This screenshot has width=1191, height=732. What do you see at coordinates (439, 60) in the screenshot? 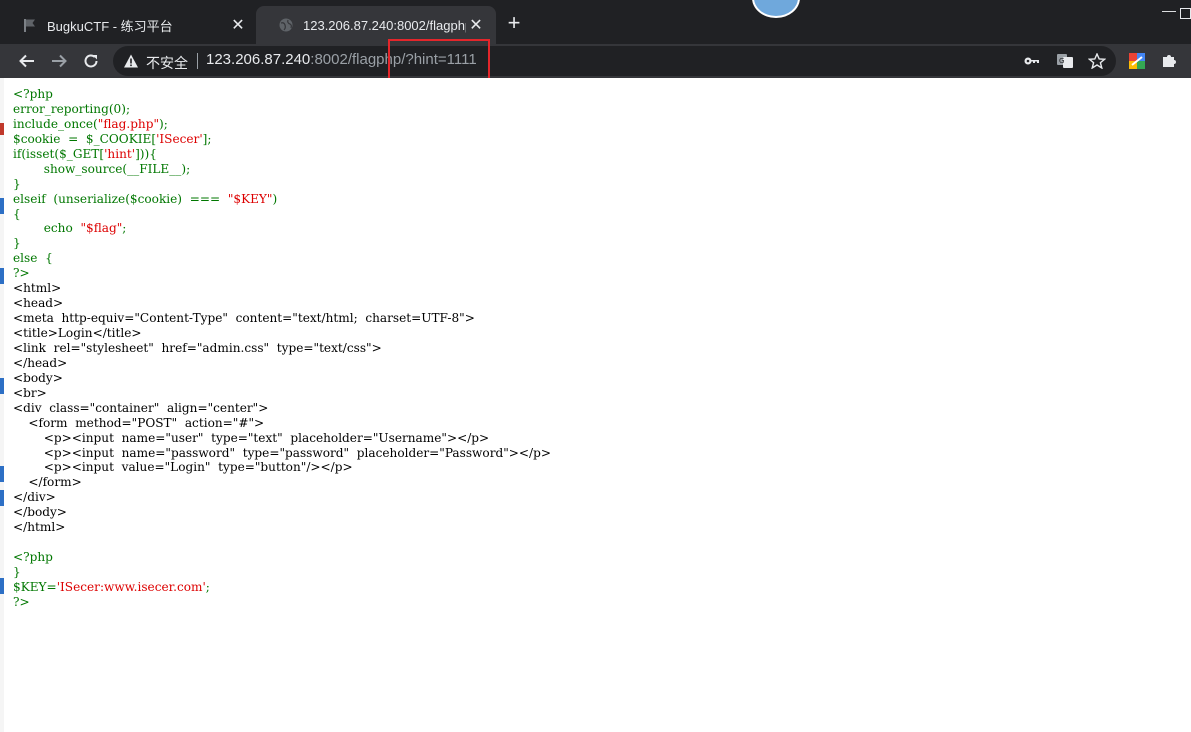
I see `highlight-annotation-box` at bounding box center [439, 60].